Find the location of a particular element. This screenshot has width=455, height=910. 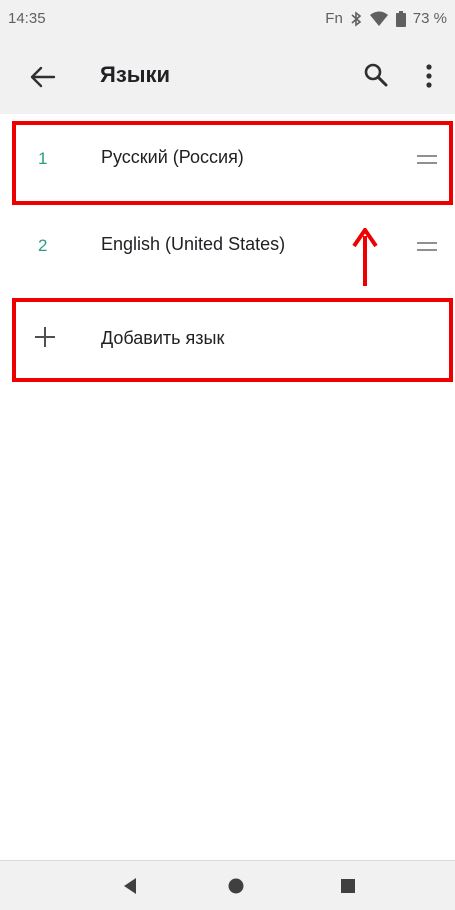

bluetooth-icon is located at coordinates (356, 18).